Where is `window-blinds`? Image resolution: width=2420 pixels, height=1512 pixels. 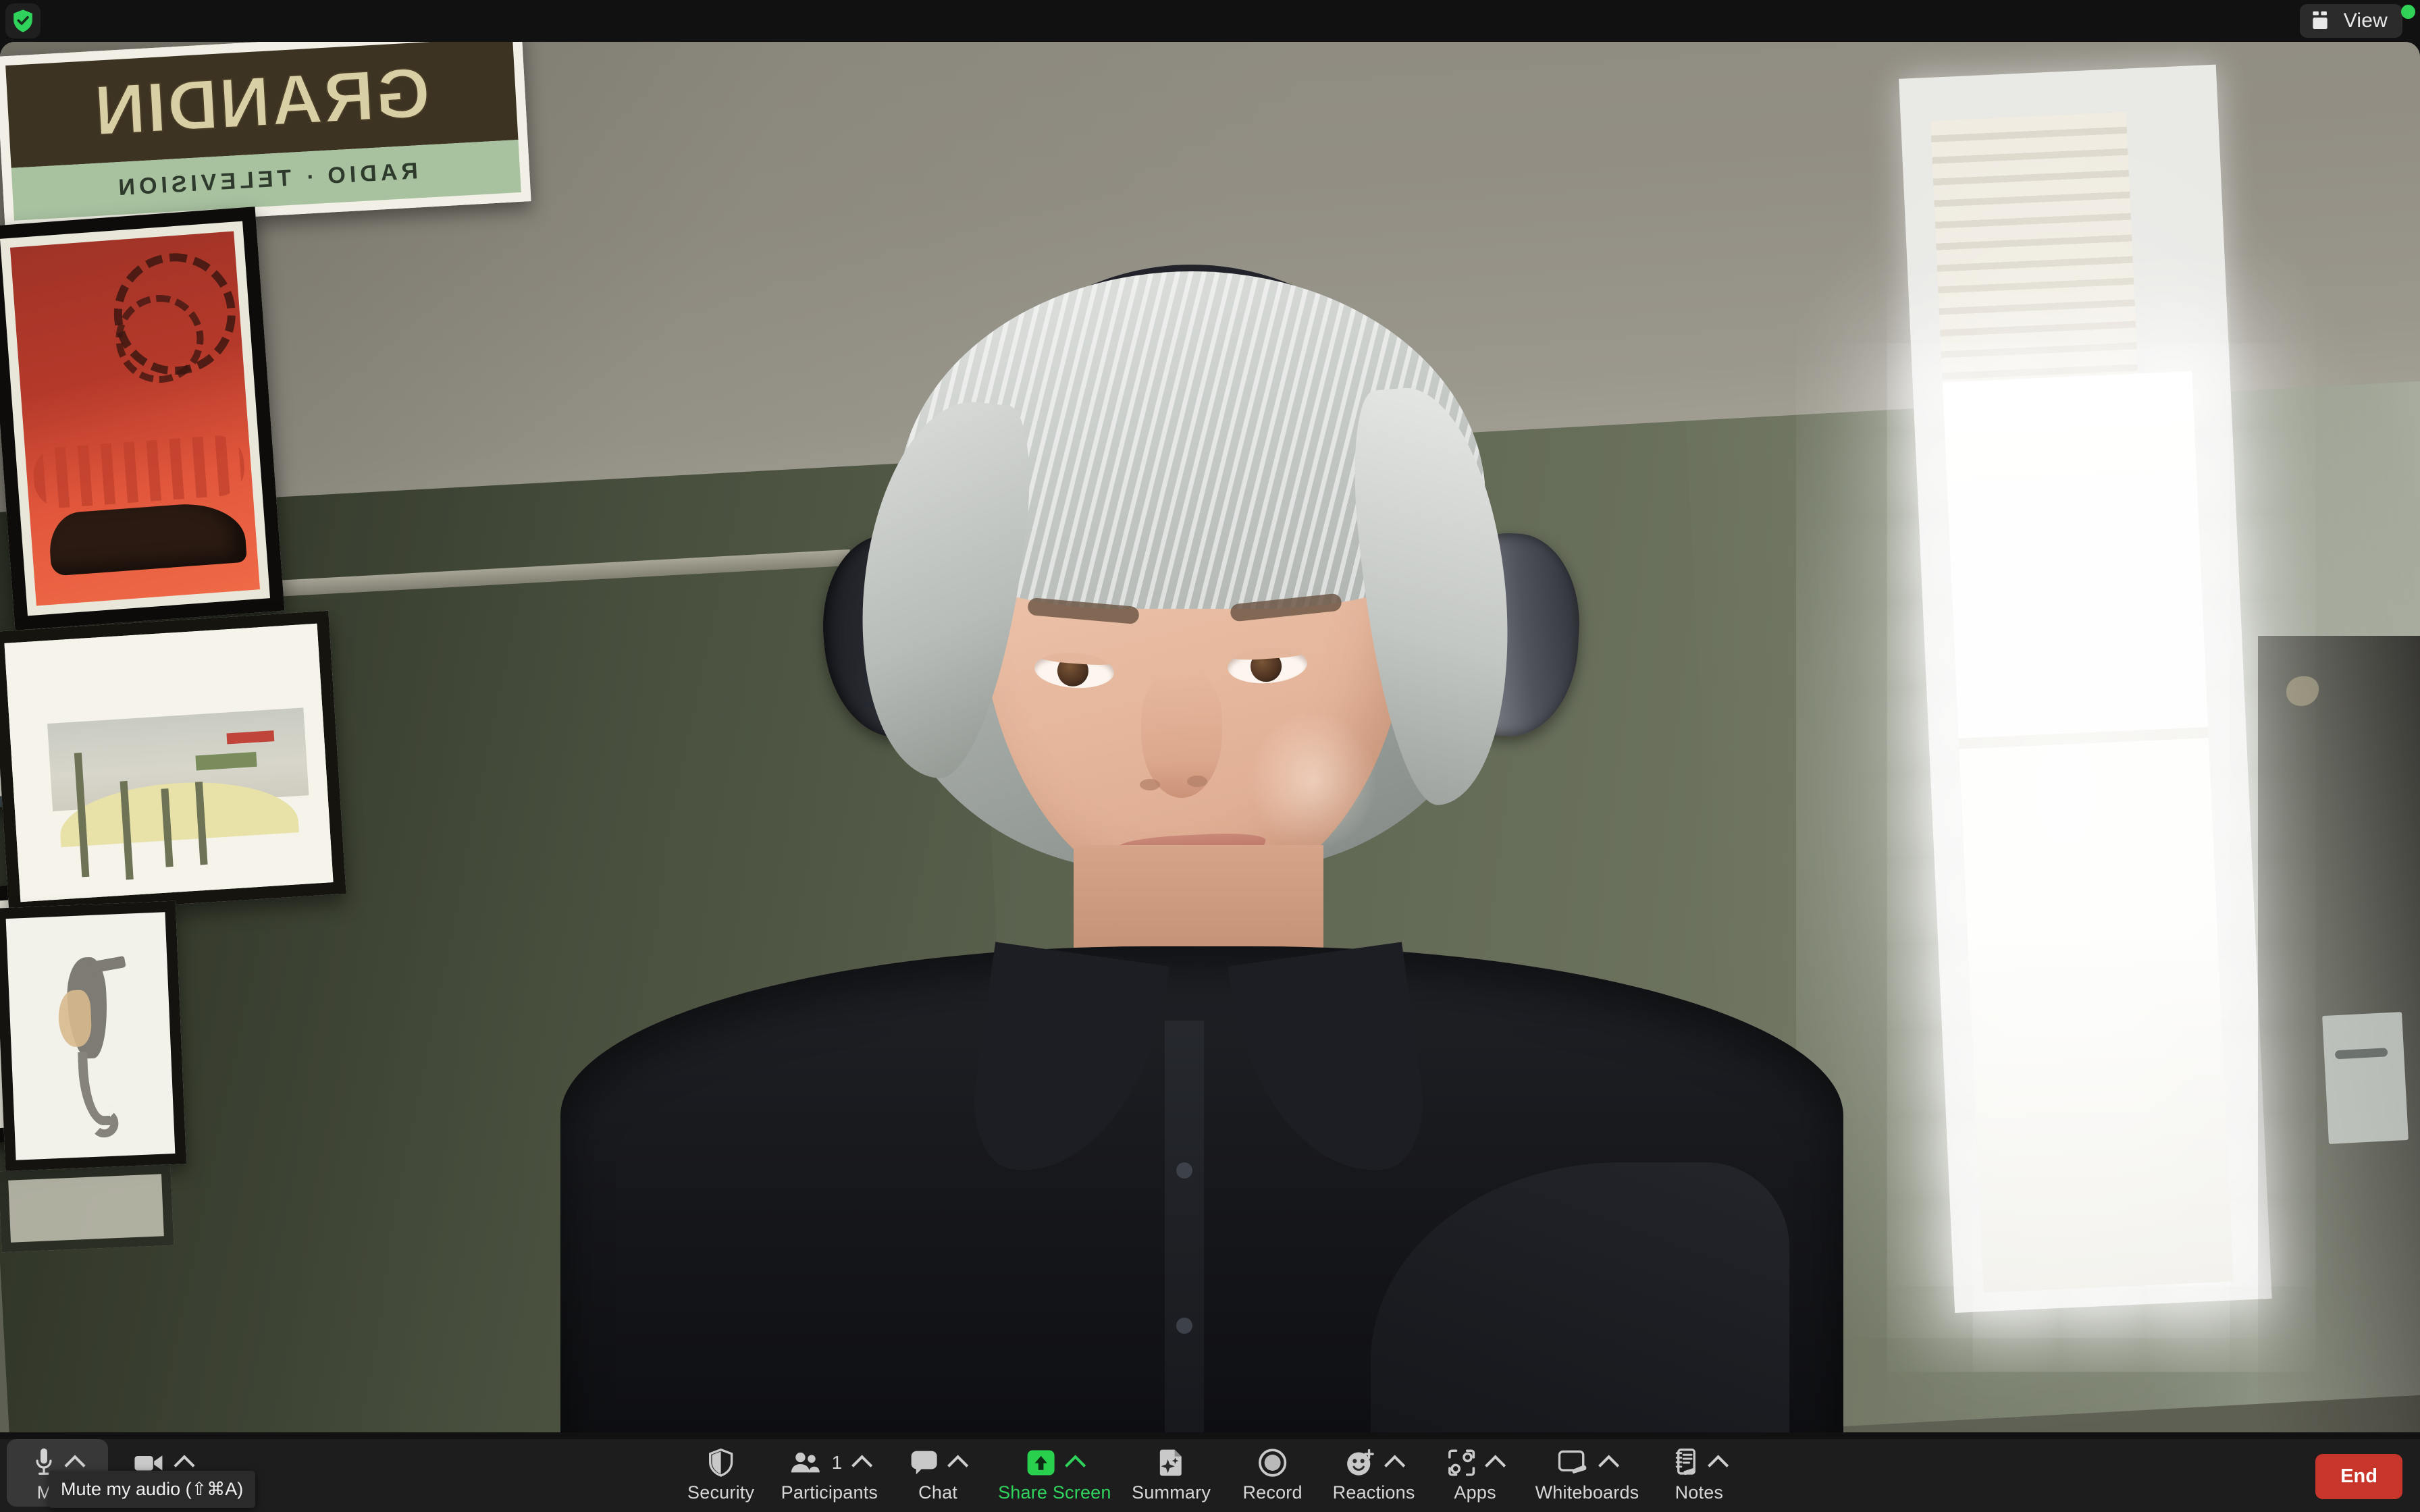 window-blinds is located at coordinates (2034, 247).